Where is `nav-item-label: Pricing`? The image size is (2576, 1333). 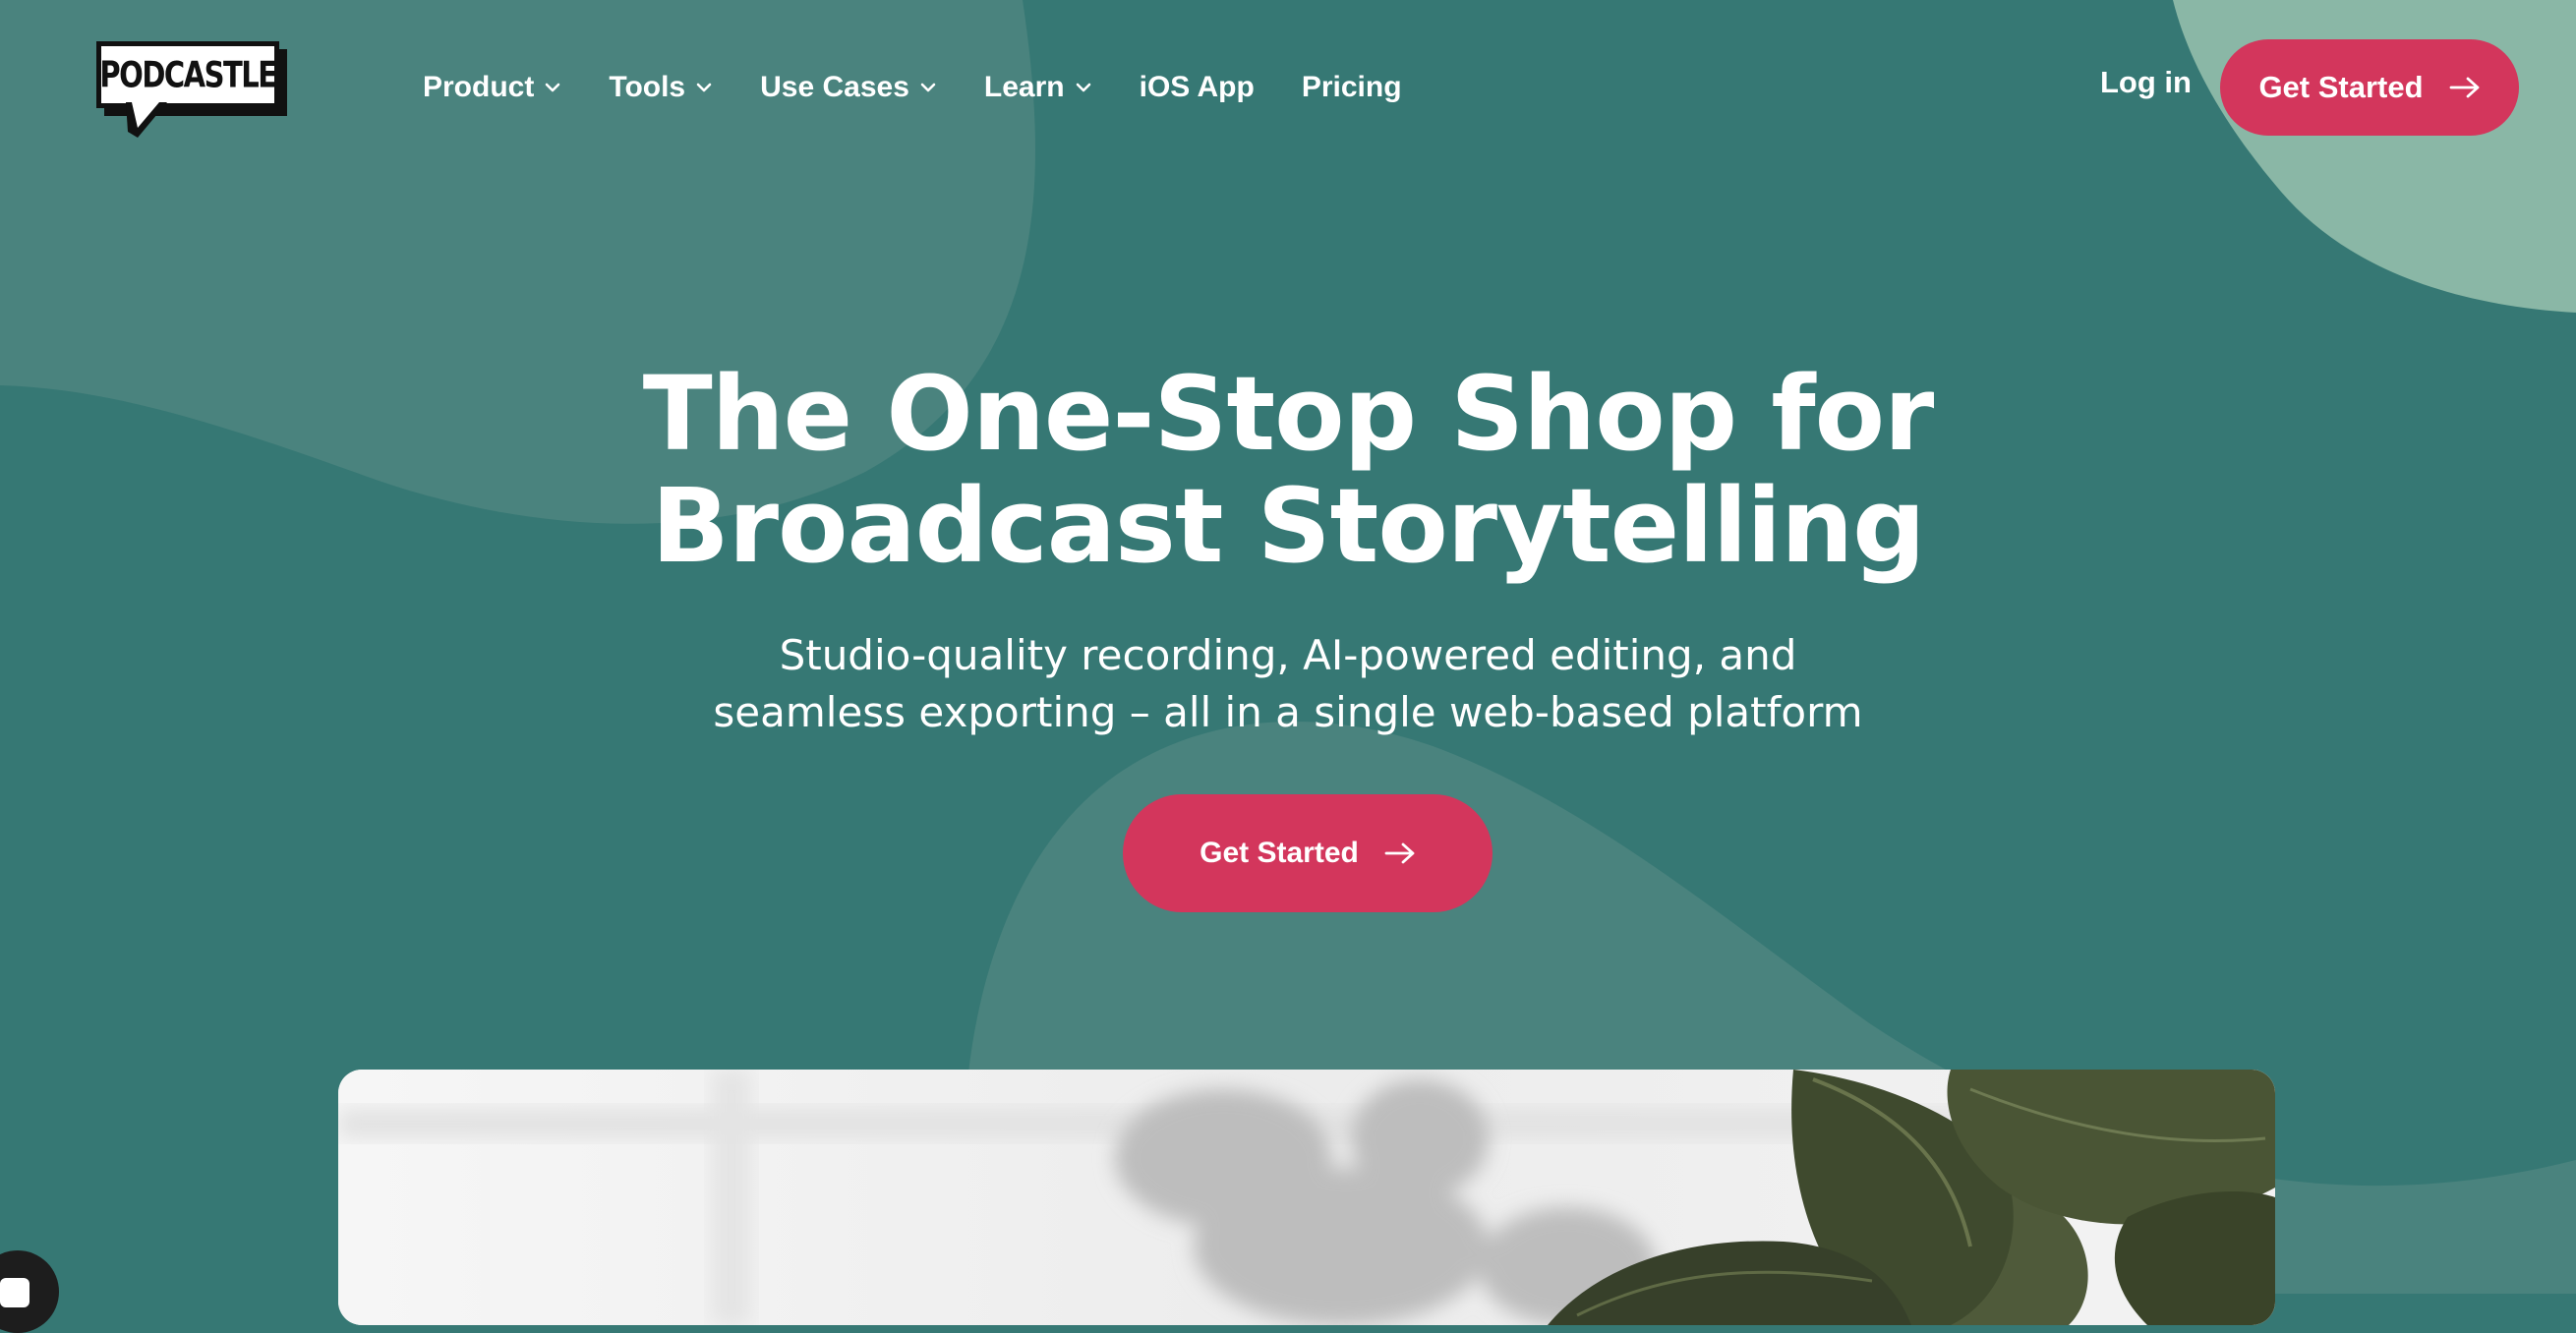
nav-item-label: Pricing is located at coordinates (1351, 87).